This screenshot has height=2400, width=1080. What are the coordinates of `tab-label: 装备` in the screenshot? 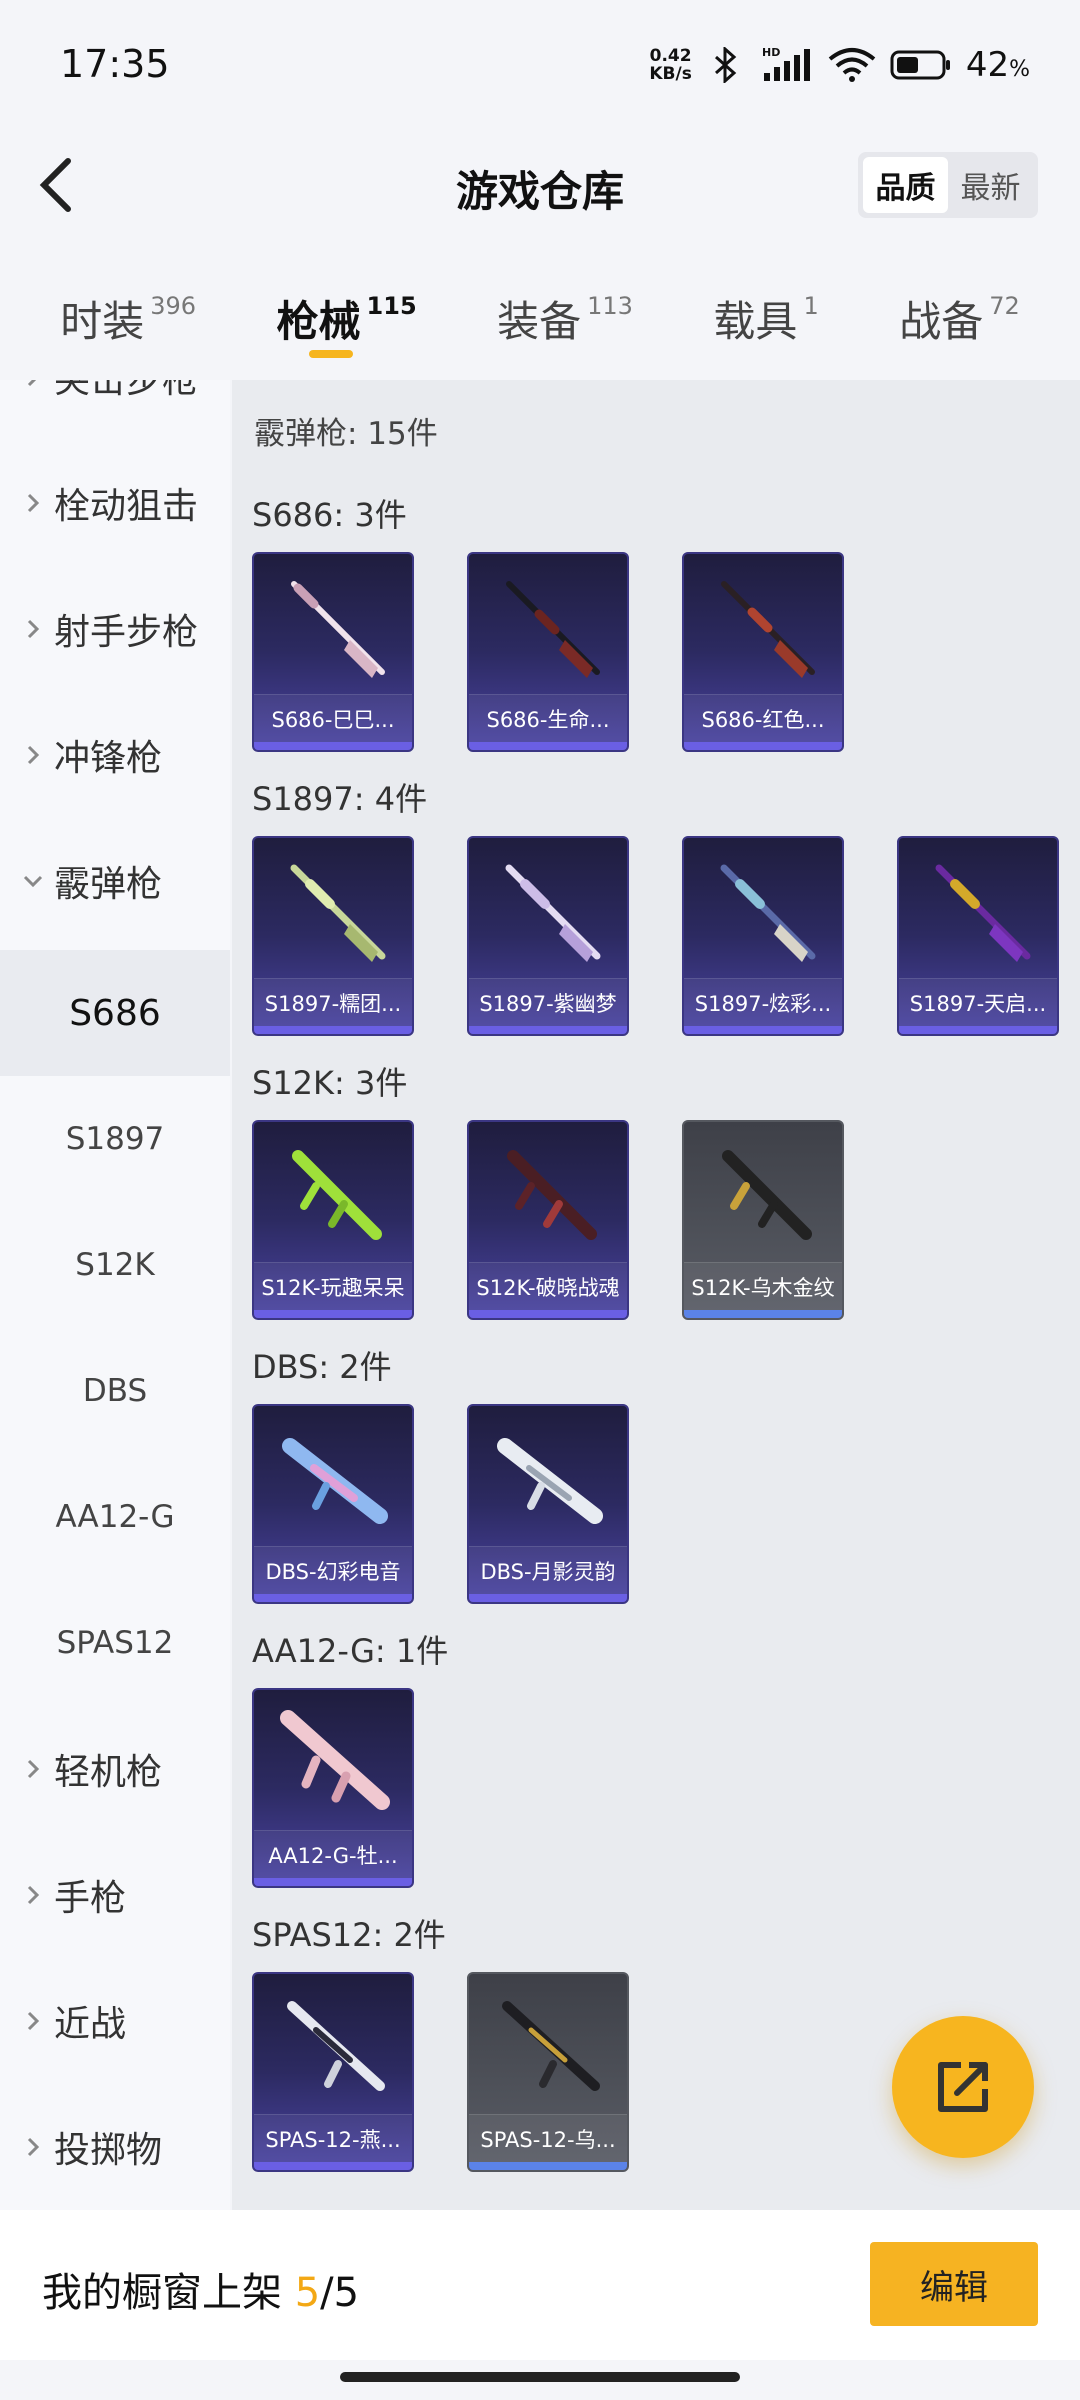 It's located at (539, 321).